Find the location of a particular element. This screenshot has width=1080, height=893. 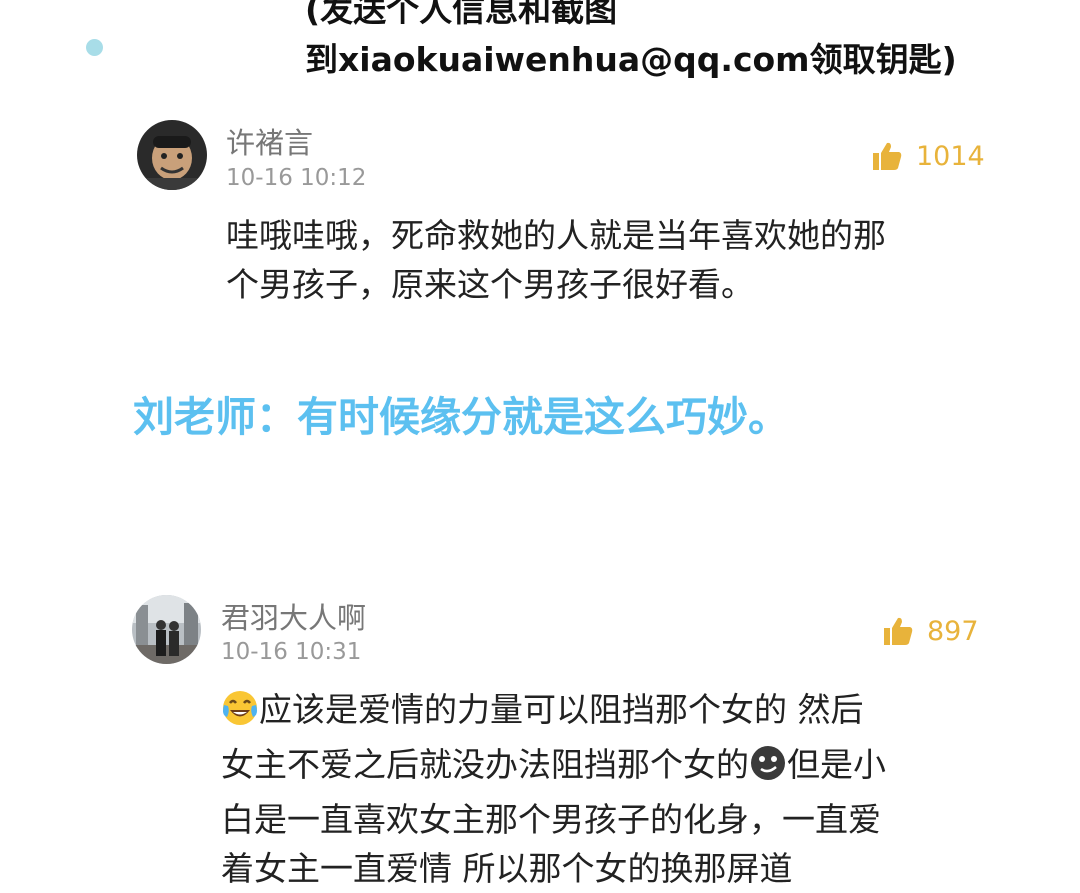

teacher-note: 刘老师：有时候缘分就是这么巧妙。 is located at coordinates (461, 417).